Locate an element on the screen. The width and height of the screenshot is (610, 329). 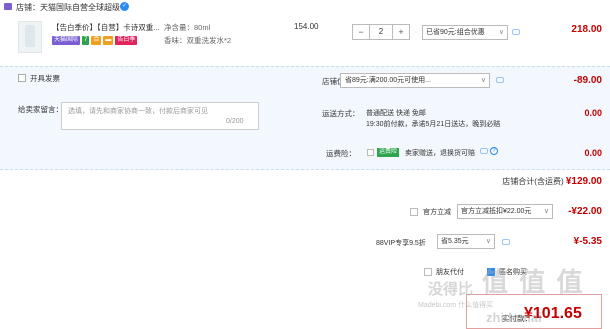
promo-select: 已省90元:组合优惠 ∨ is located at coordinates (465, 32).